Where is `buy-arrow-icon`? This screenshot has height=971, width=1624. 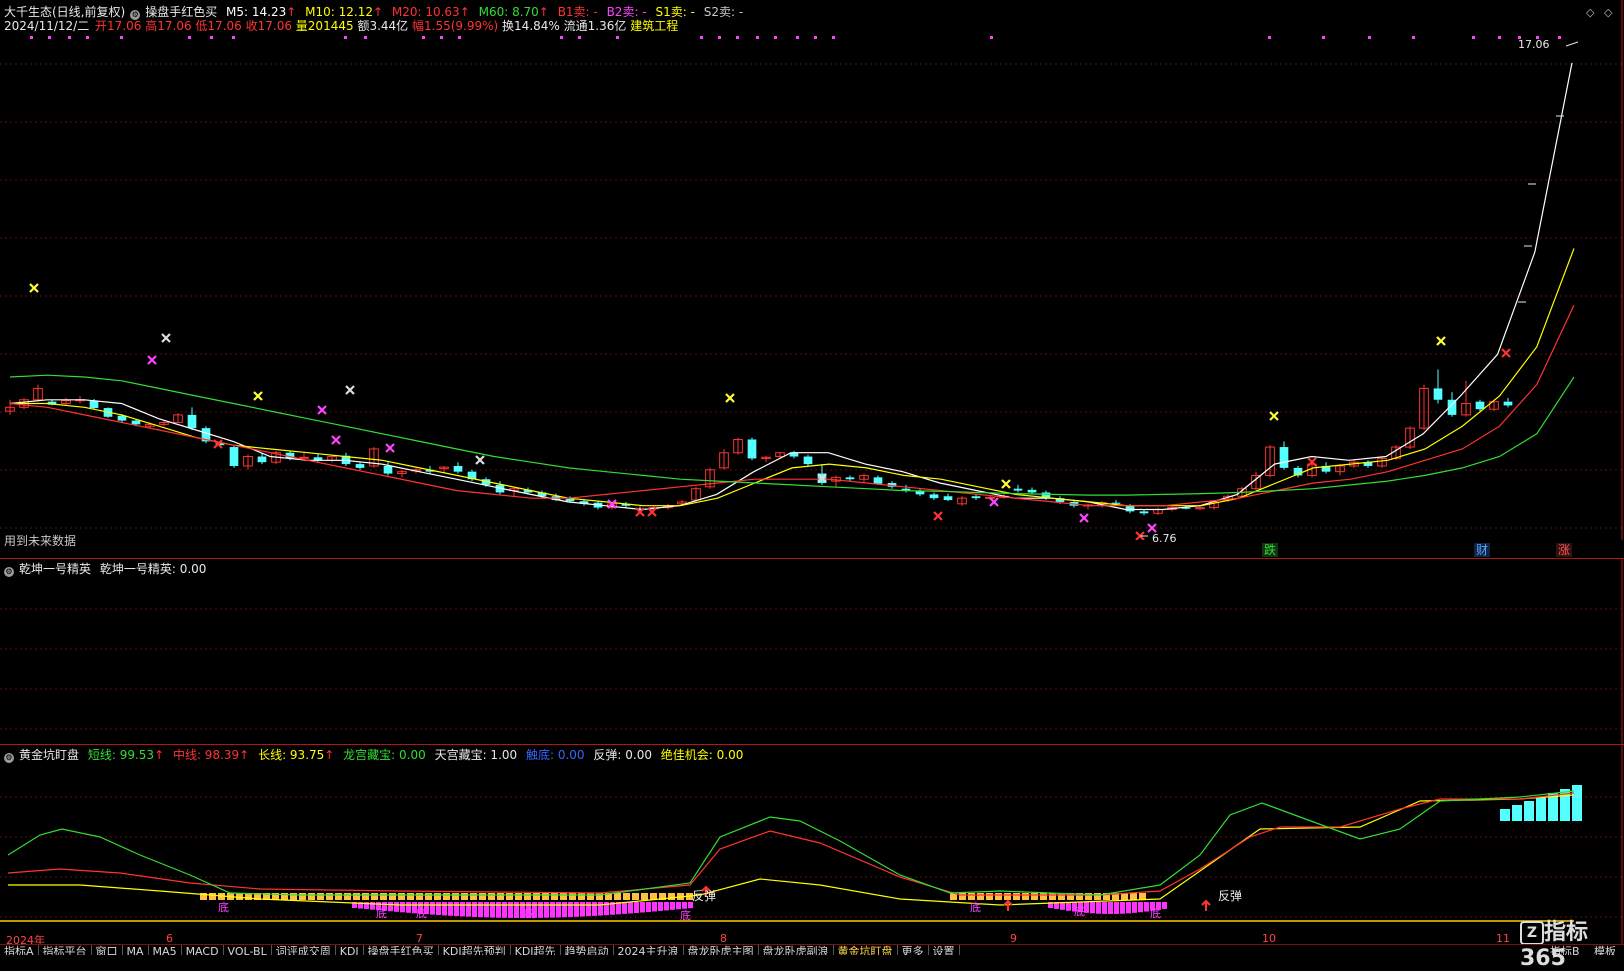
buy-arrow-icon is located at coordinates (1206, 905).